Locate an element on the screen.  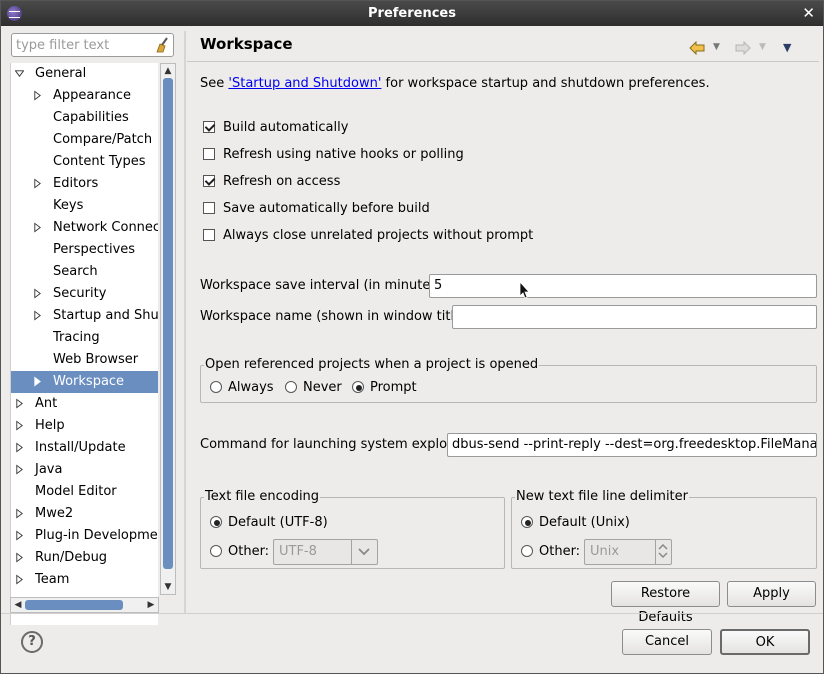
tree-item: Ant is located at coordinates (84, 404).